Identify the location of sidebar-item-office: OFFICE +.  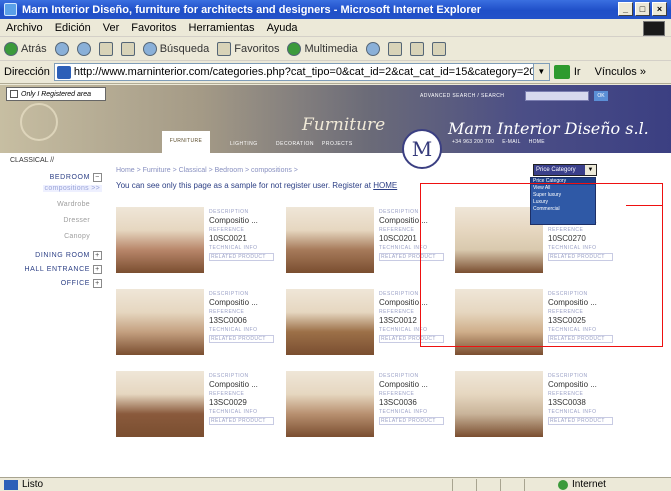
(81, 283).